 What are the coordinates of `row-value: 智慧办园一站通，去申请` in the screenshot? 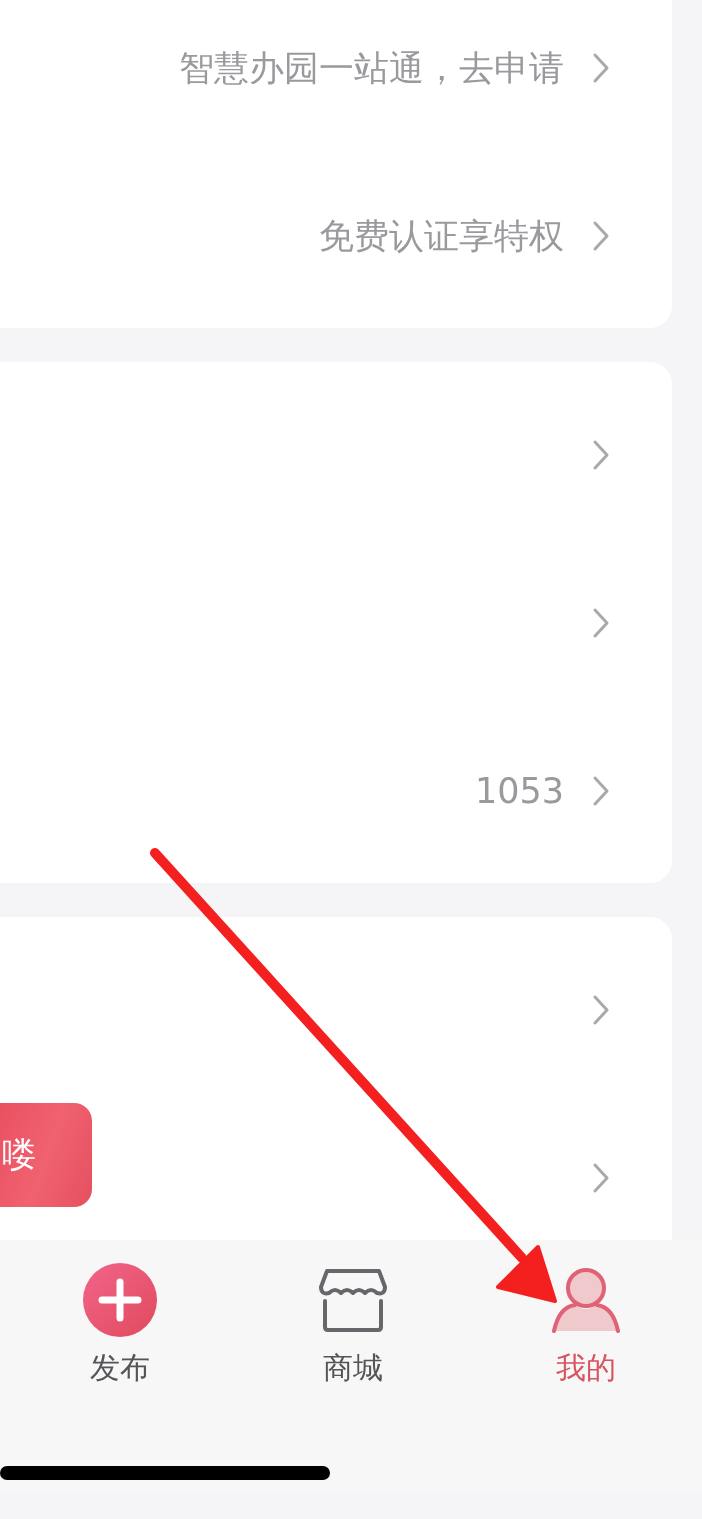 It's located at (371, 68).